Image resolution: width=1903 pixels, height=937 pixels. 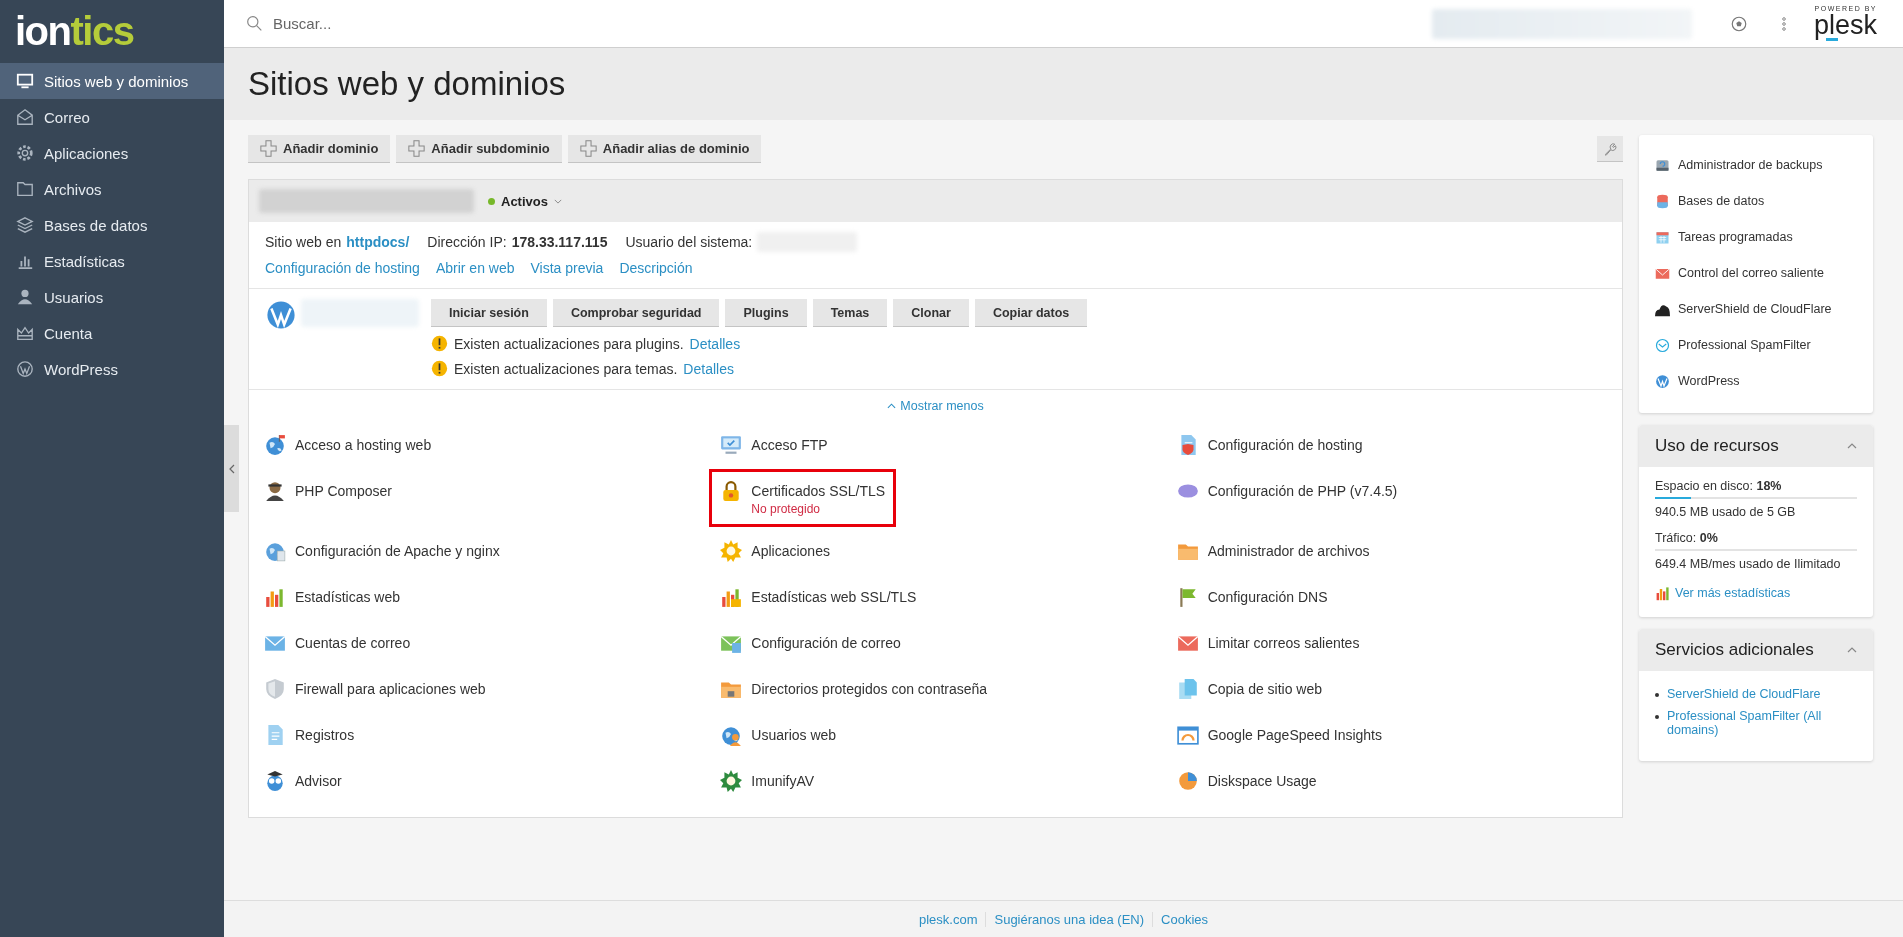 I want to click on tool-link: Registros, so click(x=309, y=735).